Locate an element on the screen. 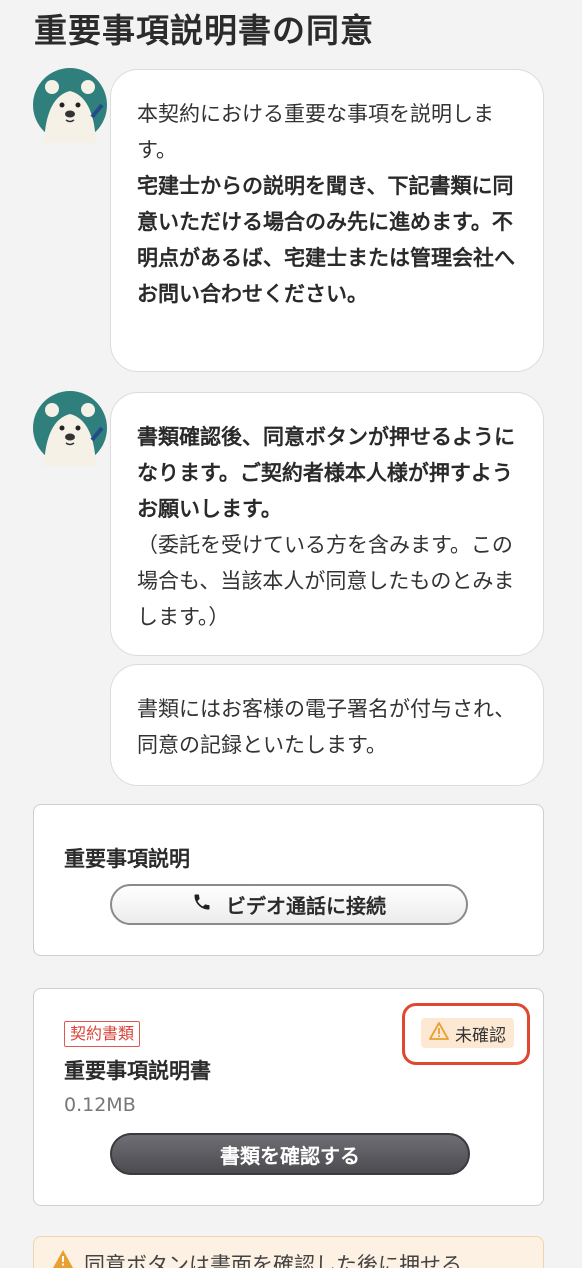 The height and width of the screenshot is (1268, 582). chat-bubble-3: 書類にはお客様の電子署名が付与され、同意の記録といたします。 is located at coordinates (327, 725).